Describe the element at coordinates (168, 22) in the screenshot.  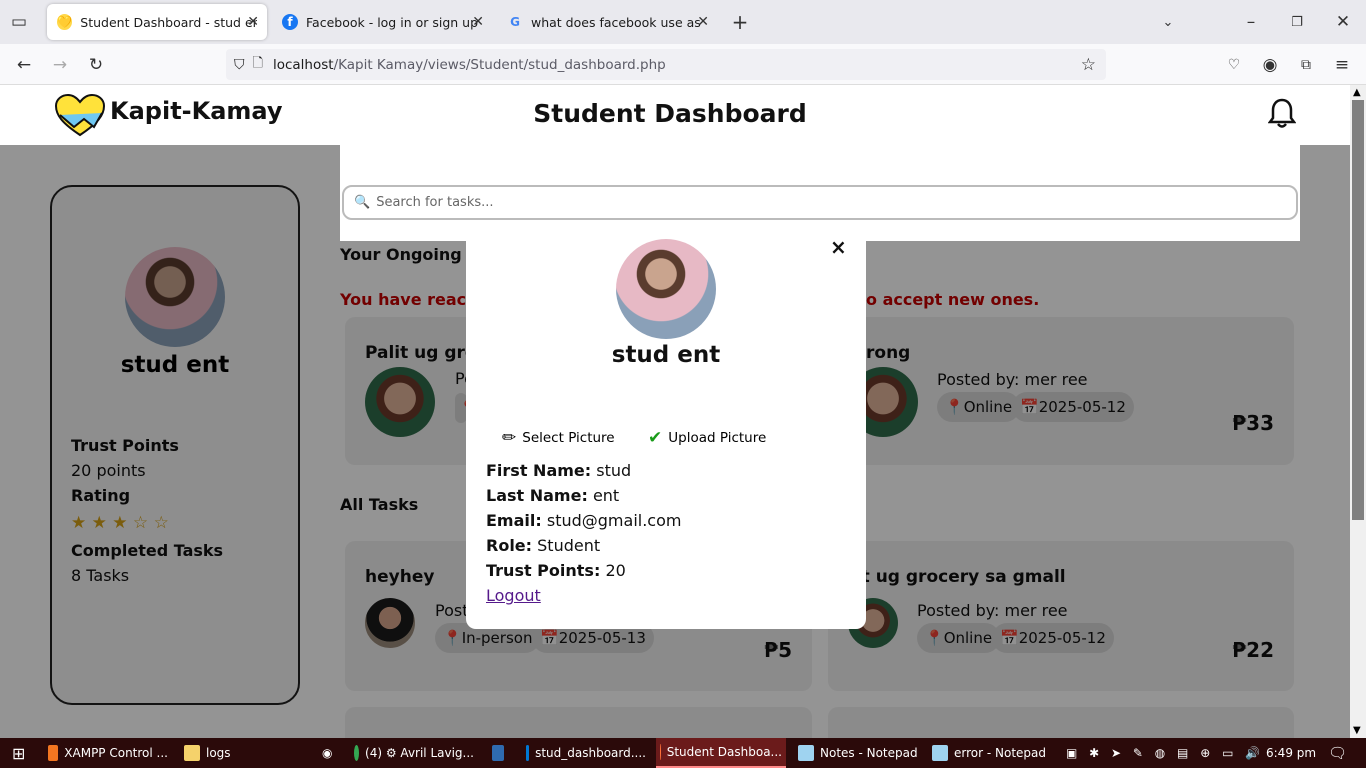
I see `tab-title: Student Dashboard - stud ent` at that location.